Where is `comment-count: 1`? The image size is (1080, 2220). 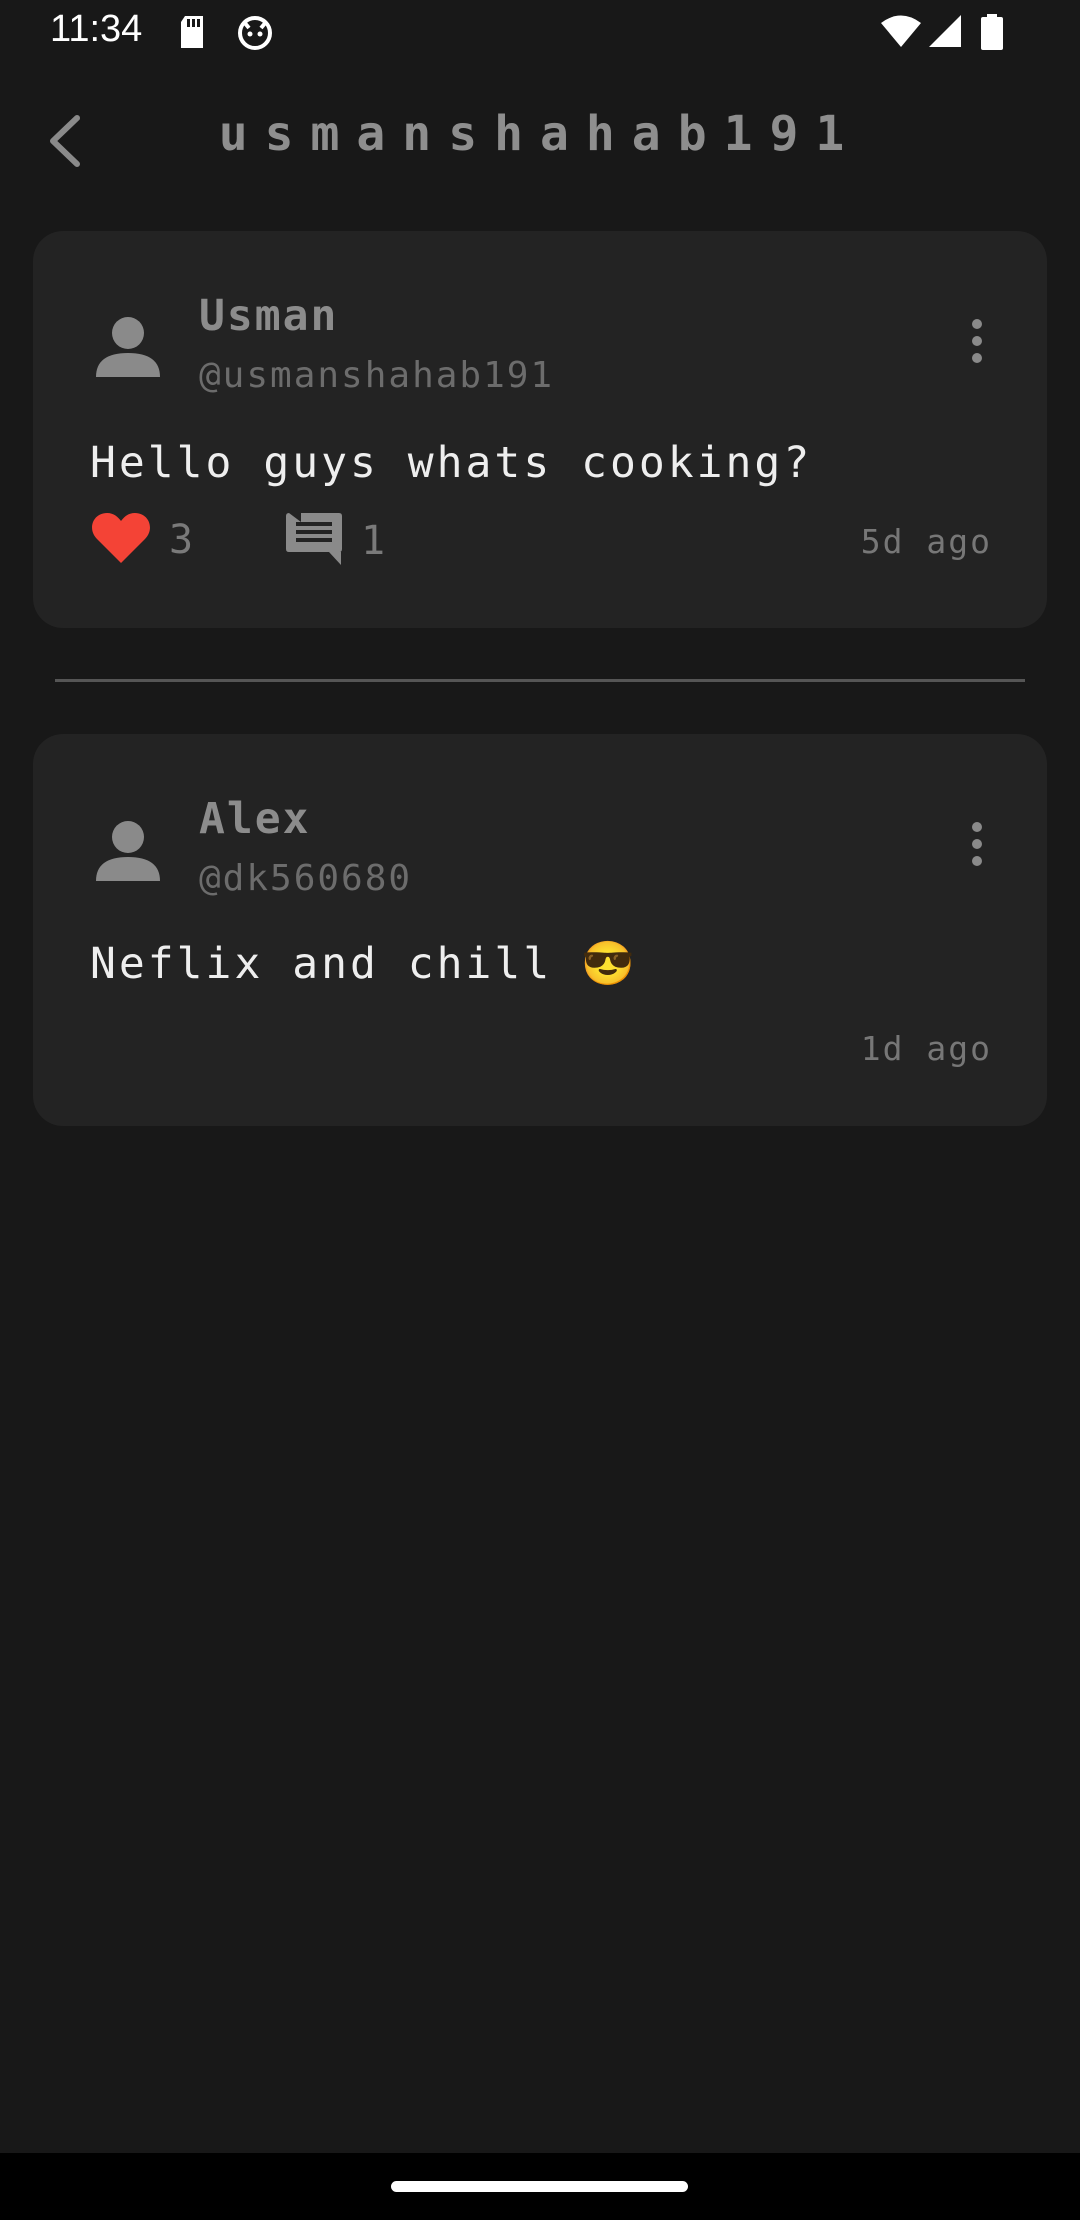 comment-count: 1 is located at coordinates (373, 541).